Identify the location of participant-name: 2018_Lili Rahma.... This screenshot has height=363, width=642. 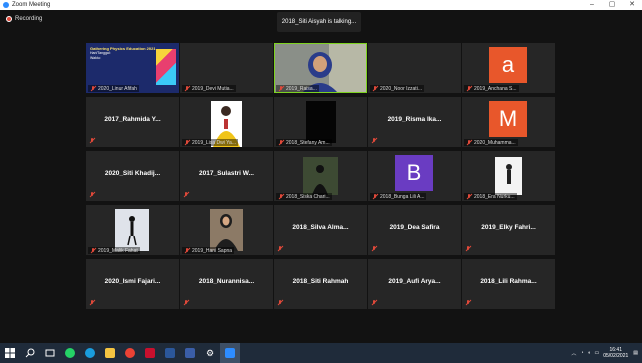
(508, 281).